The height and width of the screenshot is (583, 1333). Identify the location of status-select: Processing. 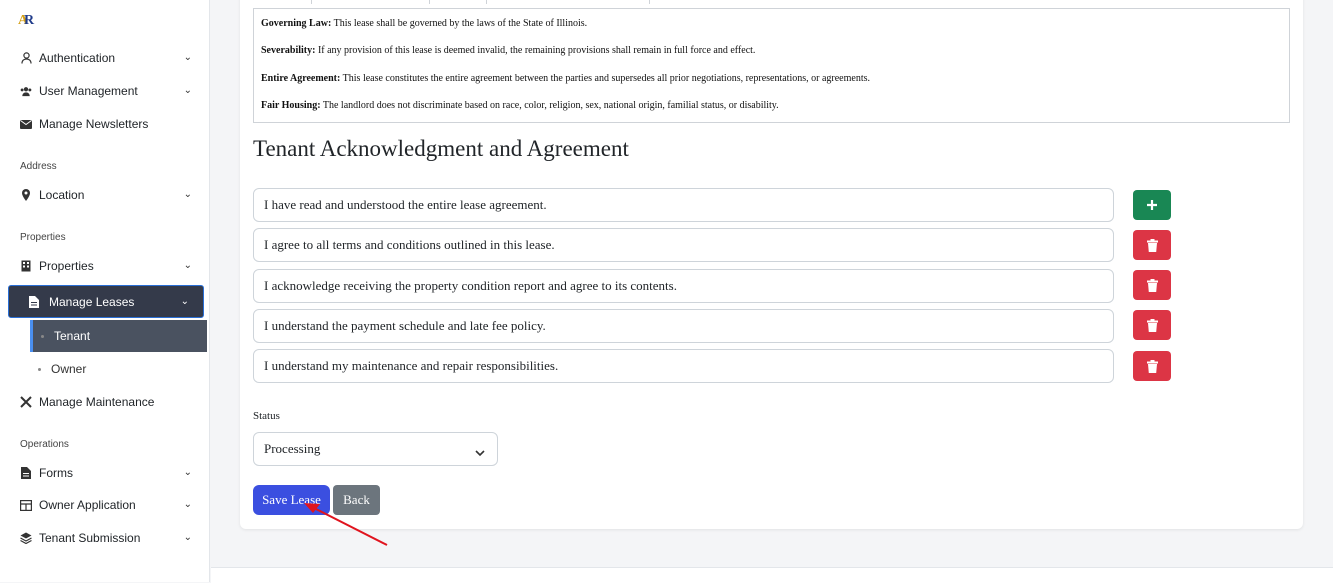
(375, 449).